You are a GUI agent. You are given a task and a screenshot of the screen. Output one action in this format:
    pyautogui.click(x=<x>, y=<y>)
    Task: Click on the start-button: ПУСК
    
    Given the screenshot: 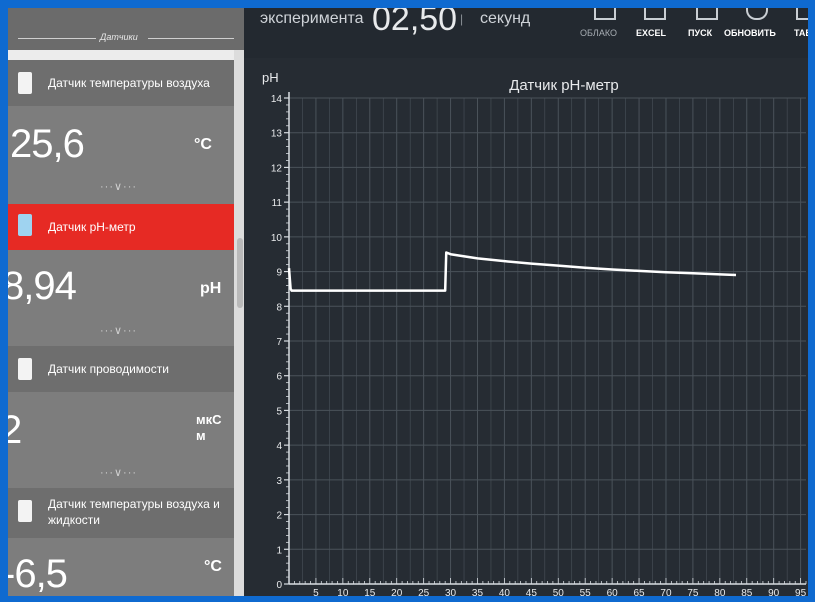 What is the action you would take?
    pyautogui.click(x=700, y=33)
    